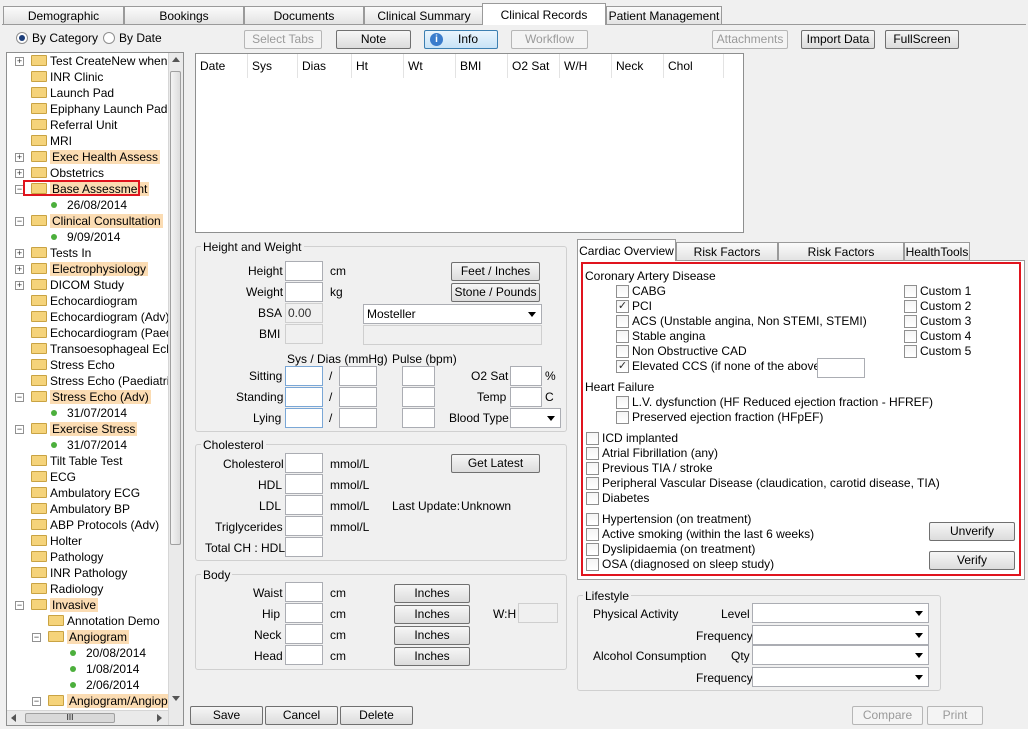  What do you see at coordinates (526, 397) in the screenshot?
I see `temp-input` at bounding box center [526, 397].